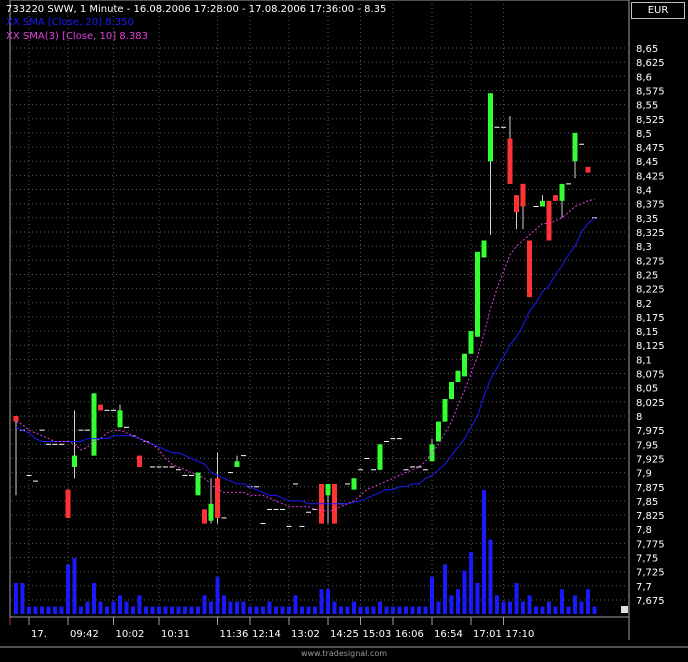 The height and width of the screenshot is (662, 688). I want to click on y-tick-label: 7,775, so click(650, 544).